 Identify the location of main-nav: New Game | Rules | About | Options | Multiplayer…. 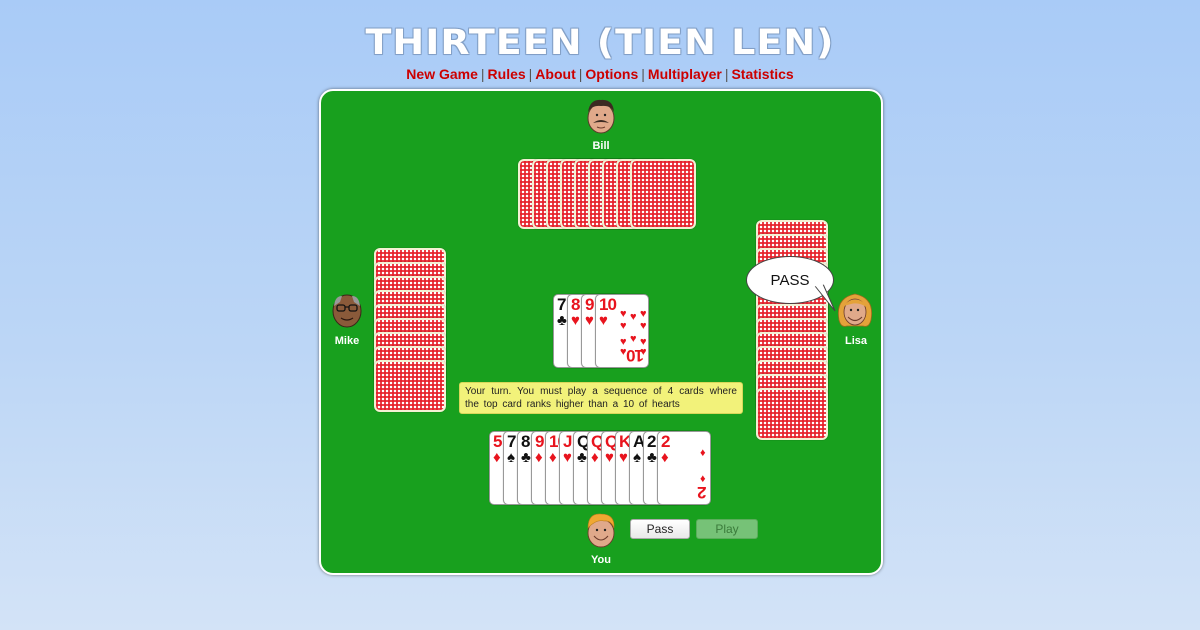
(600, 74).